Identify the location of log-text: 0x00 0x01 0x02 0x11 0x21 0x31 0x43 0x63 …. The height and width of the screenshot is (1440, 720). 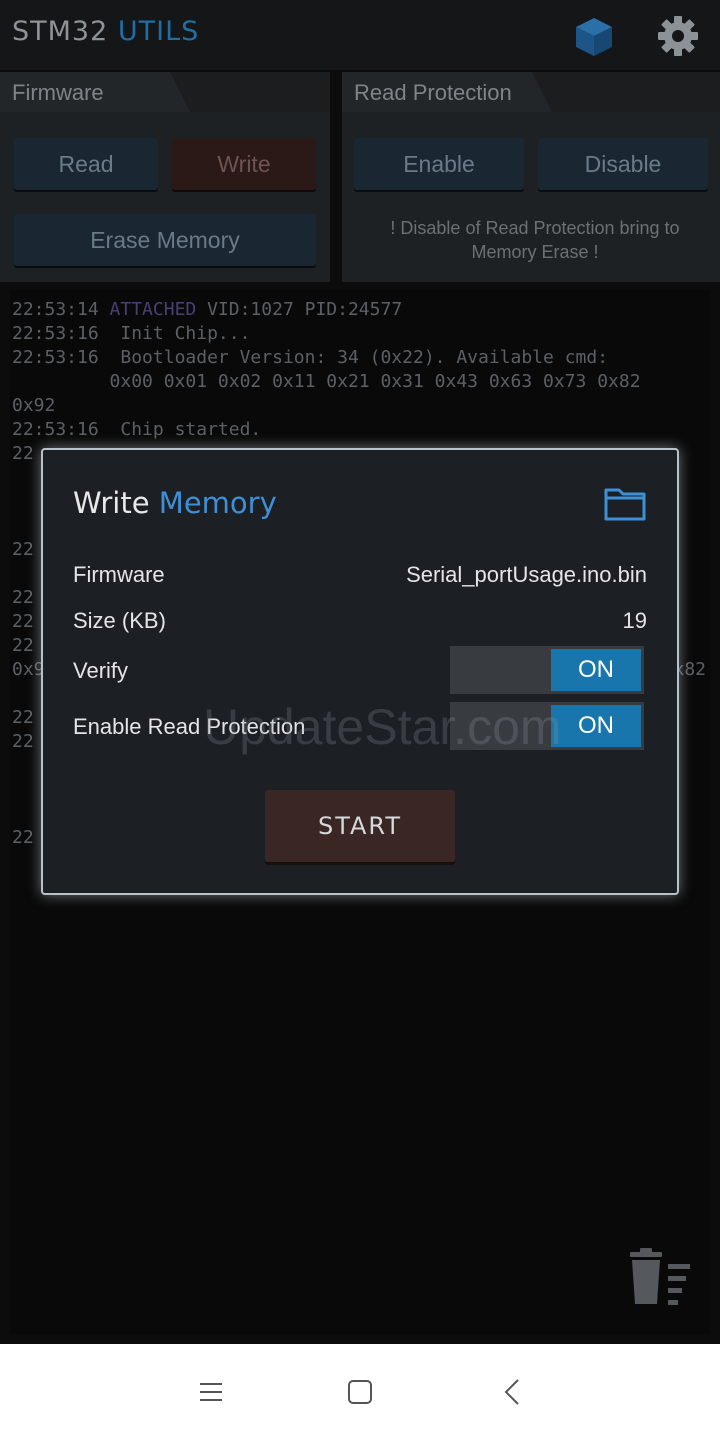
(326, 381).